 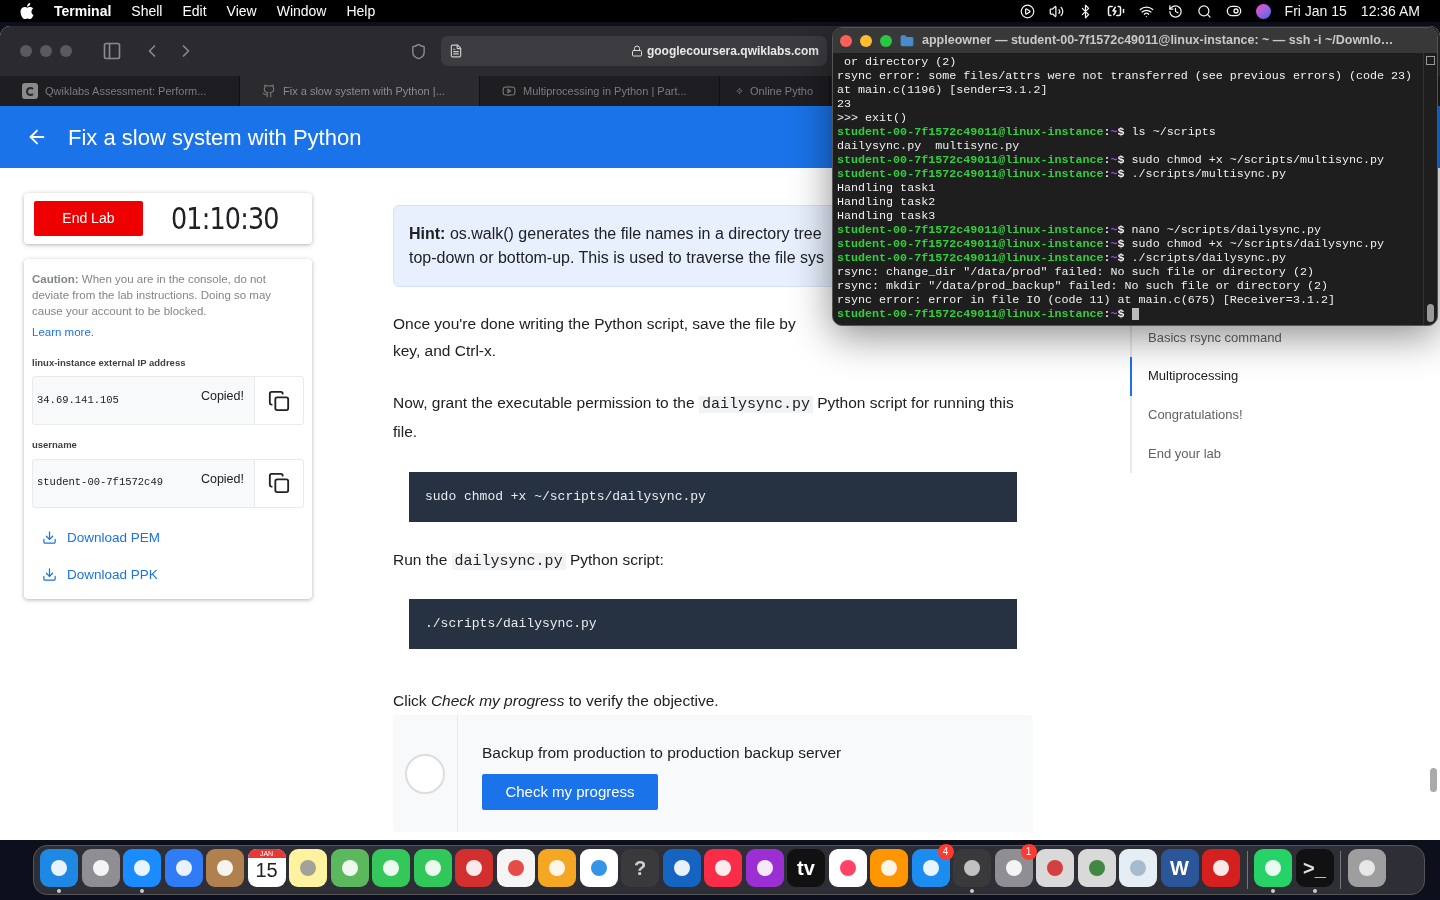 I want to click on zoom-button, so click(x=886, y=40).